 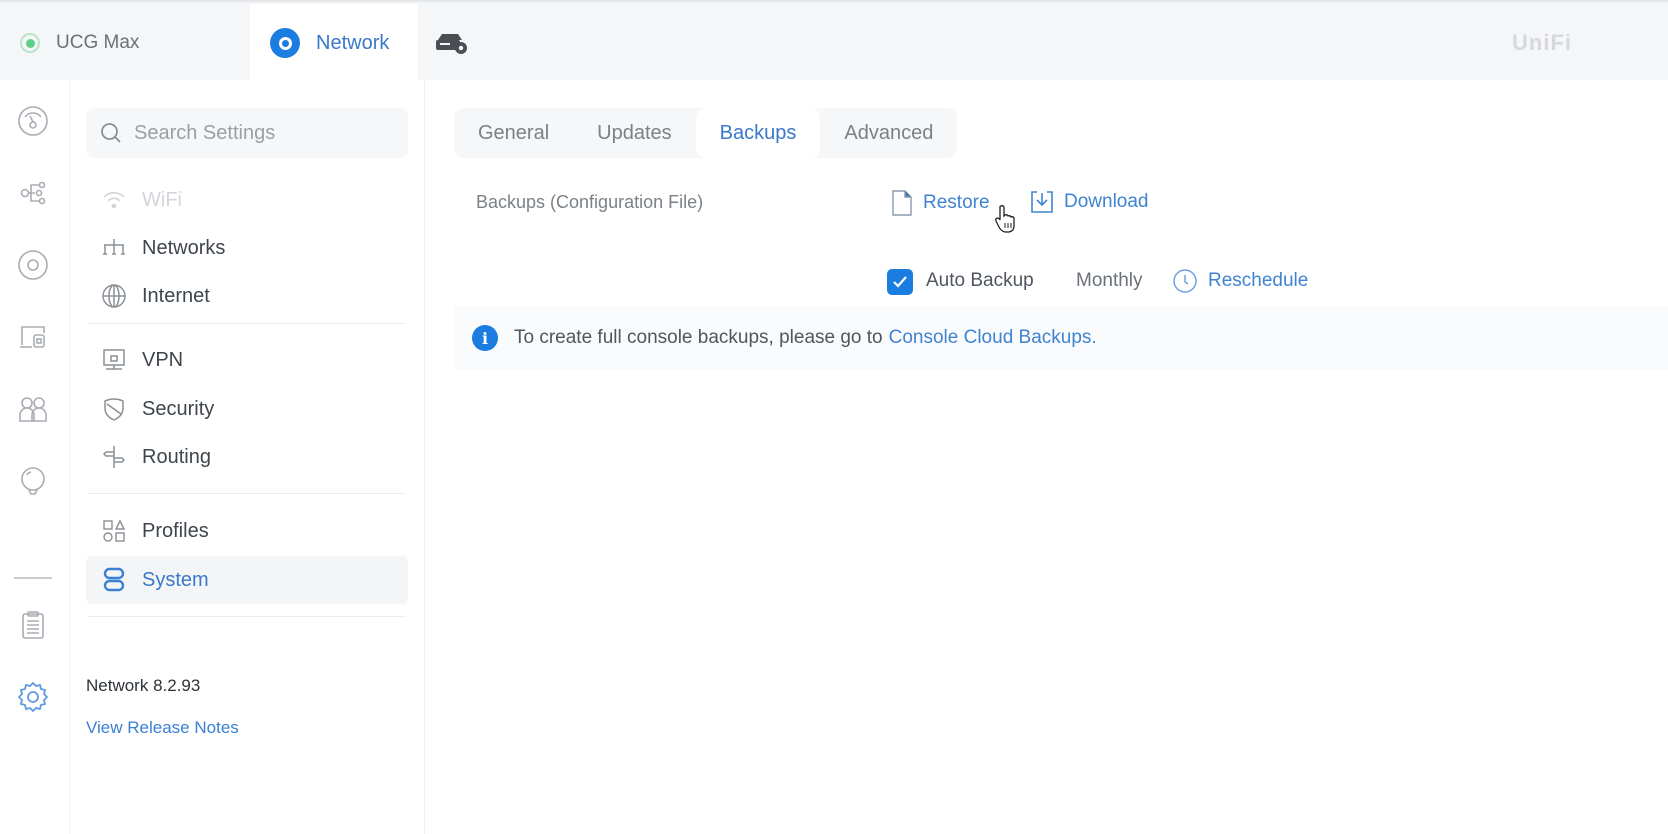 I want to click on download-button: Download, so click(x=1089, y=202).